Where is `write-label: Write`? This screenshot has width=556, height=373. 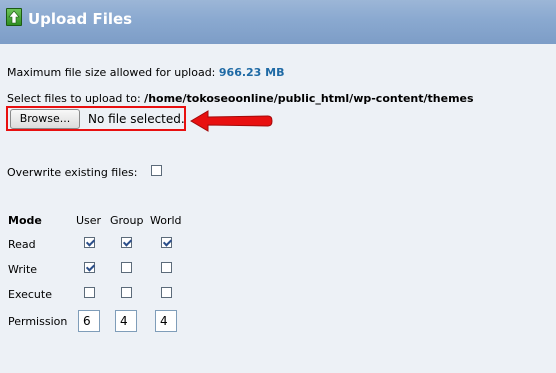
write-label: Write is located at coordinates (23, 269).